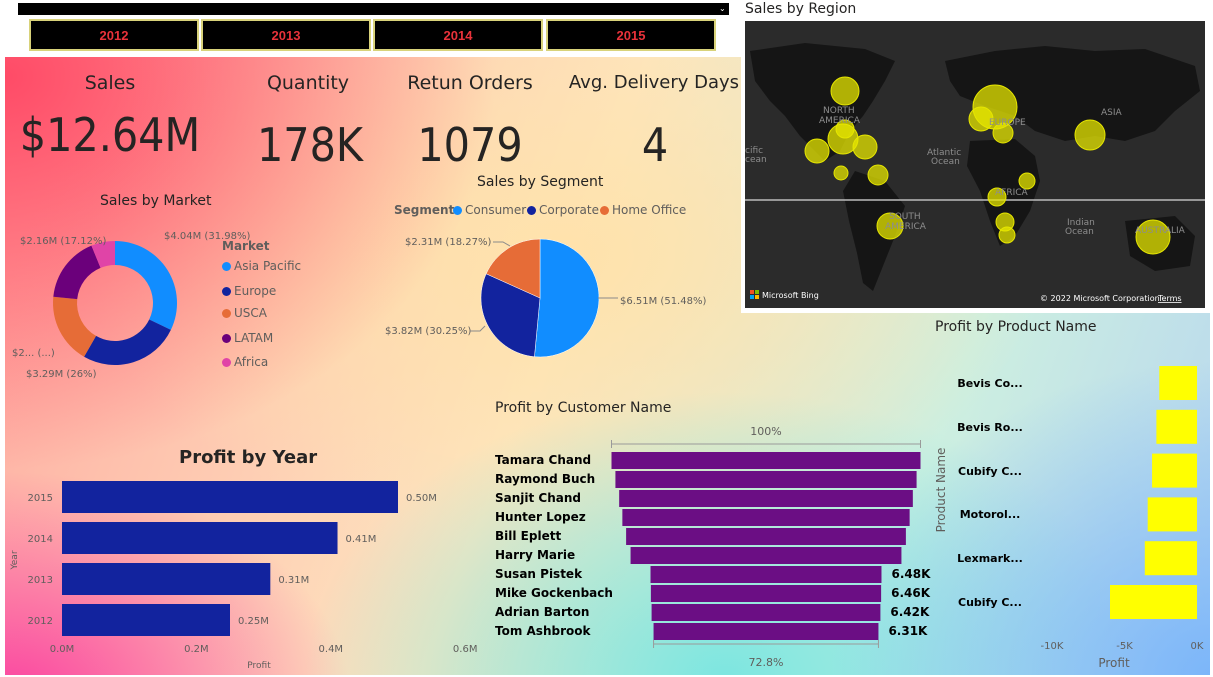 This screenshot has height=677, width=1213. I want to click on year-x-axis-label: Profit, so click(259, 666).